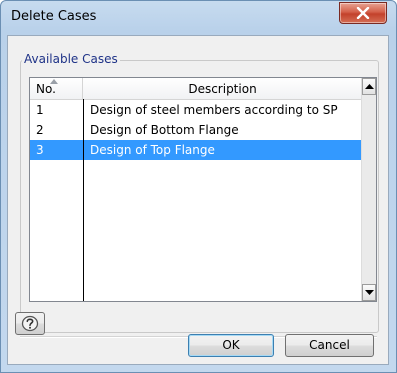 The height and width of the screenshot is (373, 397). I want to click on row-description: Design of steel members according to SP, so click(214, 110).